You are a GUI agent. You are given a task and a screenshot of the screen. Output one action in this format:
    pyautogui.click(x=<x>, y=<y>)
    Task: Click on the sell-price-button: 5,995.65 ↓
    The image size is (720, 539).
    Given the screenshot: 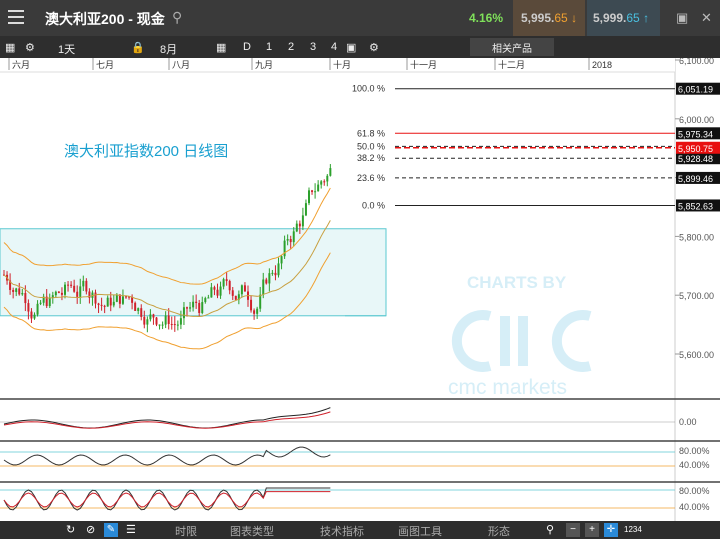 What is the action you would take?
    pyautogui.click(x=549, y=18)
    